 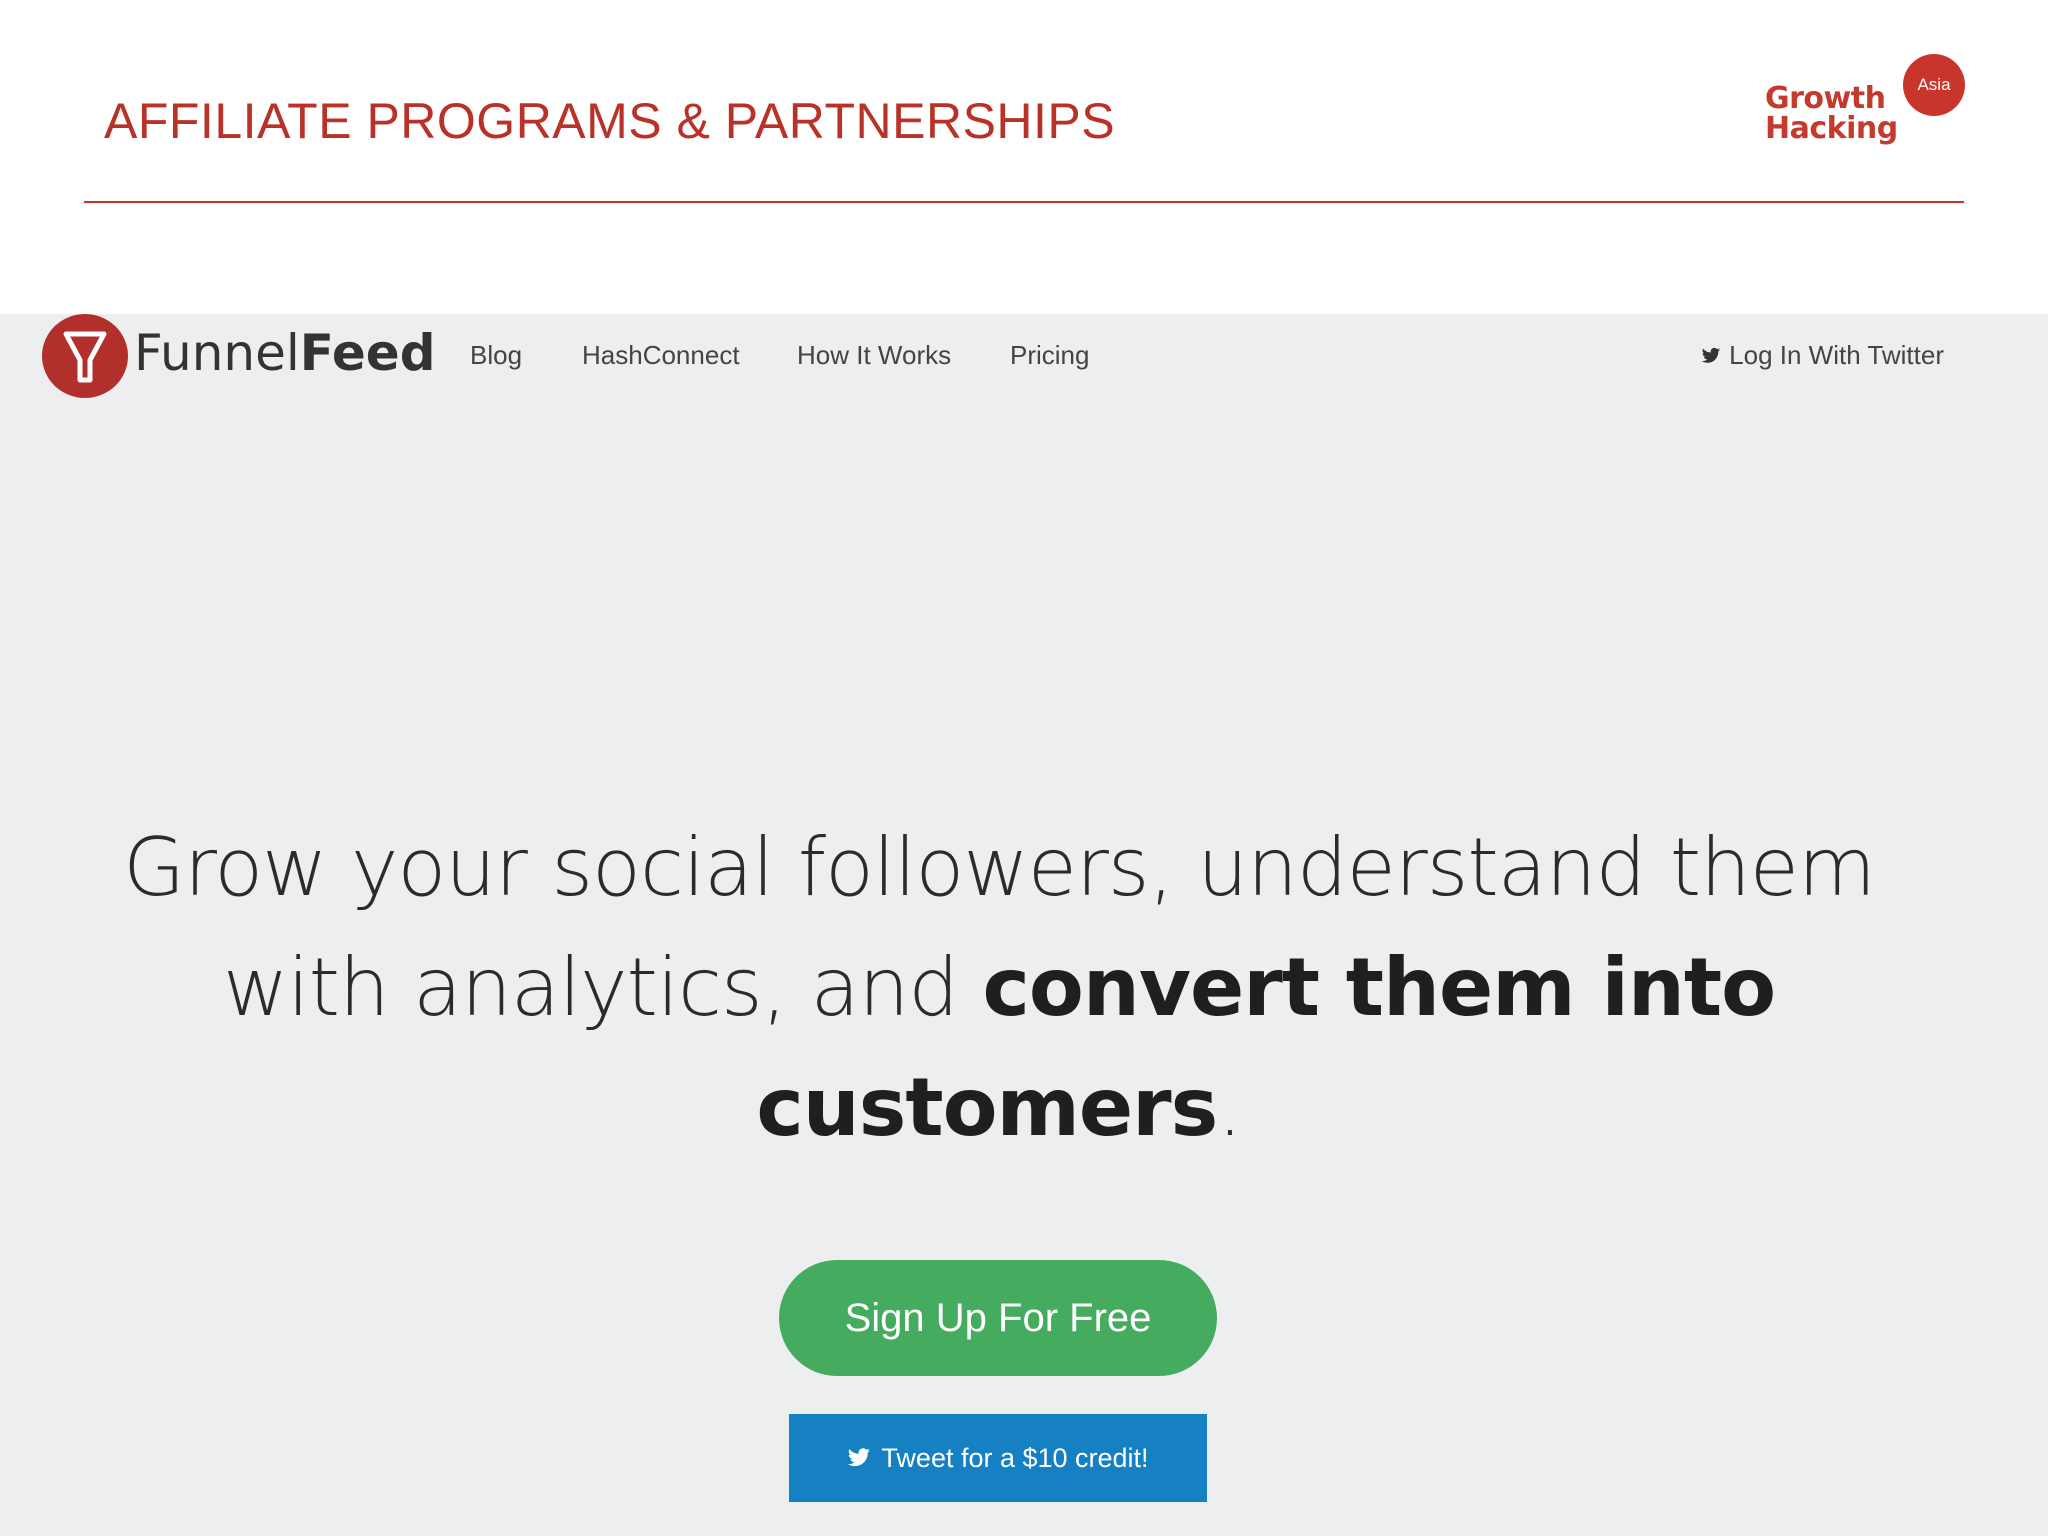 I want to click on tweet-label: Tweet for a $10 credit!, so click(x=1015, y=1457).